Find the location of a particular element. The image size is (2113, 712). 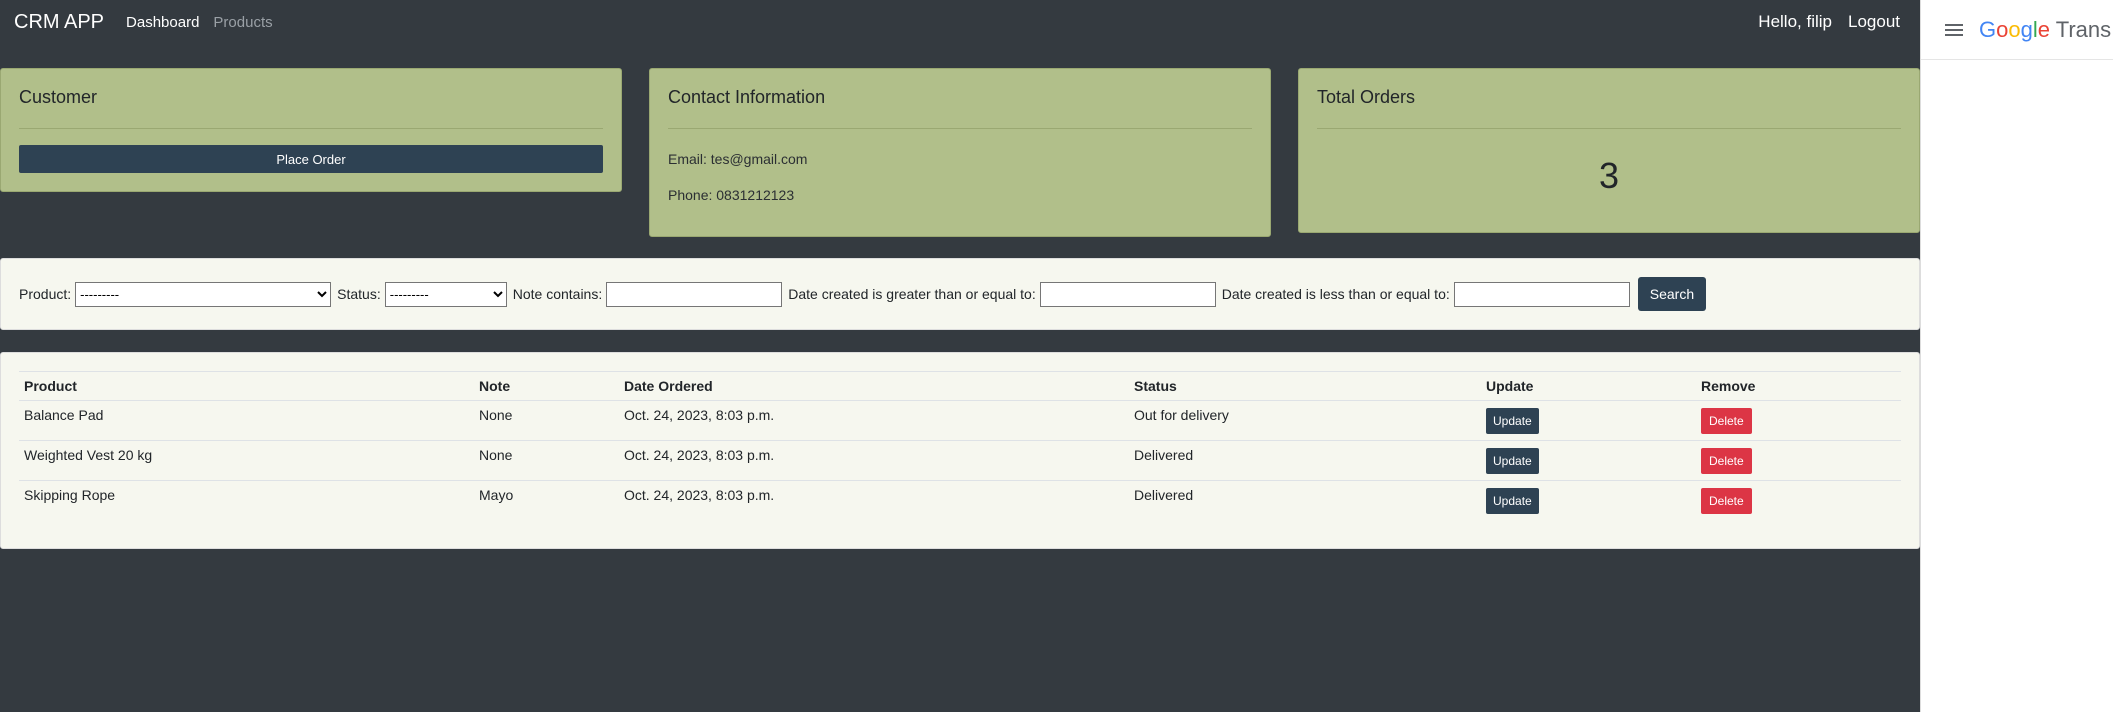

user-greeting: Hello, filip is located at coordinates (1795, 21).